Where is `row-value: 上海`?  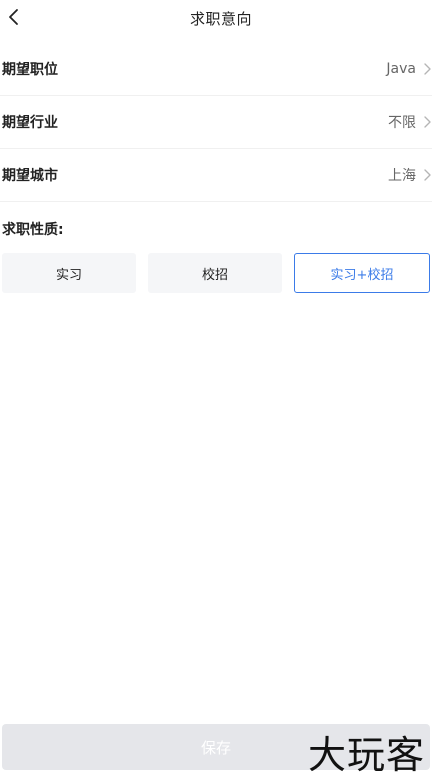
row-value: 上海 is located at coordinates (402, 176).